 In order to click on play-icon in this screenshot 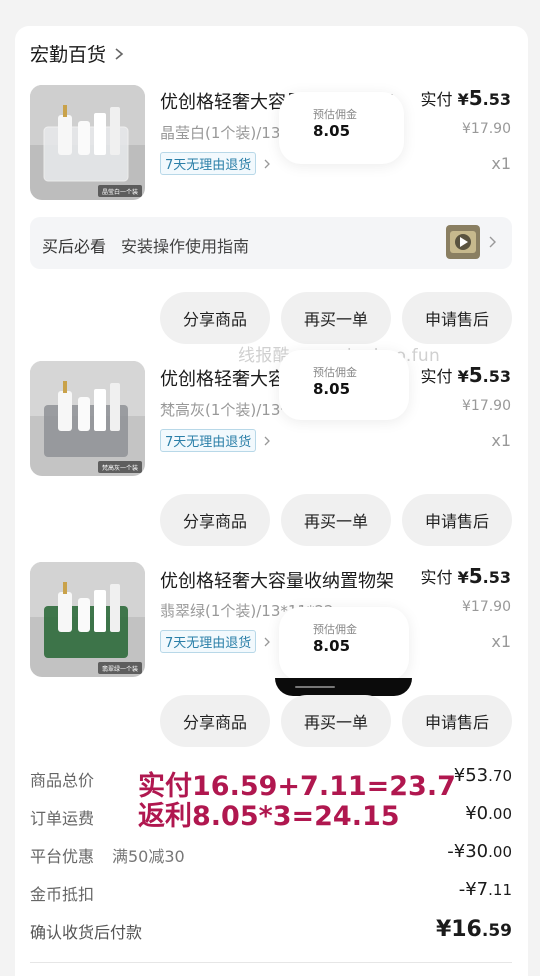, I will do `click(463, 242)`.